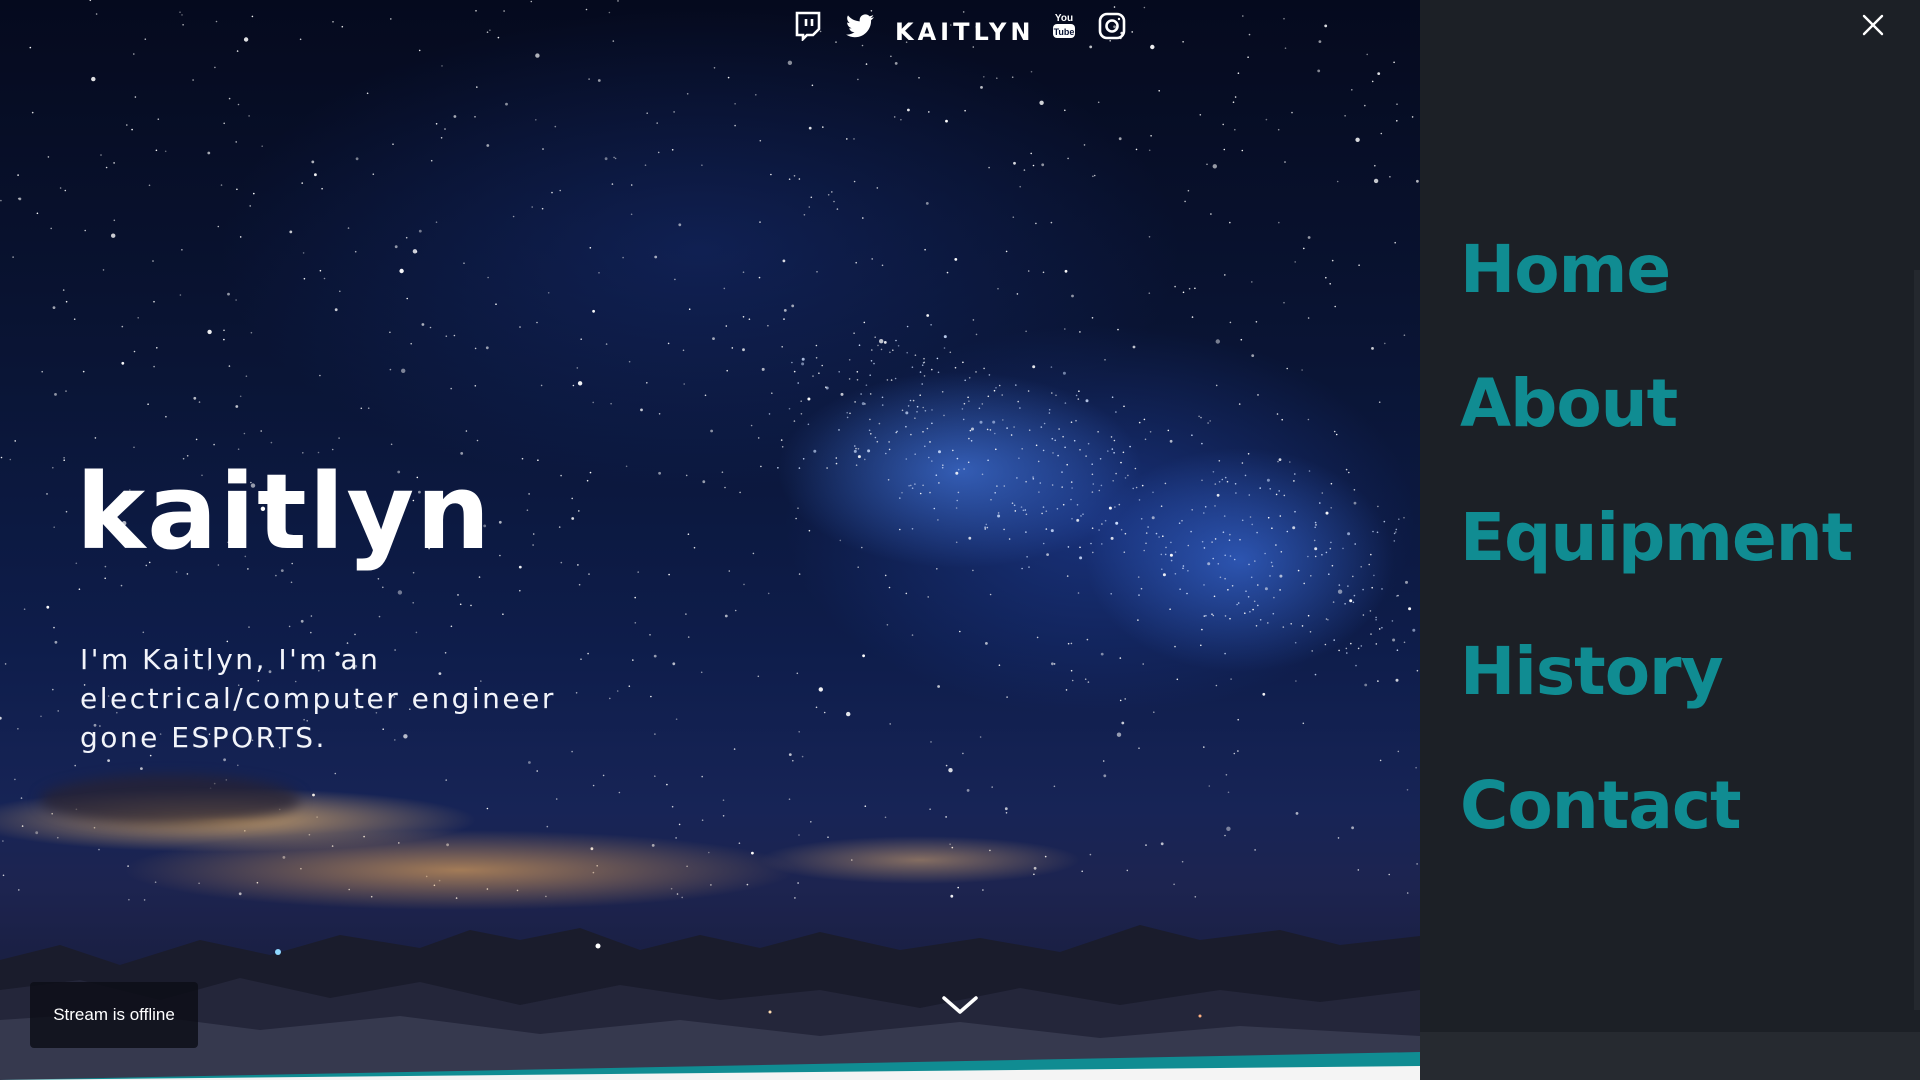 Image resolution: width=1920 pixels, height=1080 pixels. Describe the element at coordinates (1064, 26) in the screenshot. I see `youtube-icon: You Tube` at that location.